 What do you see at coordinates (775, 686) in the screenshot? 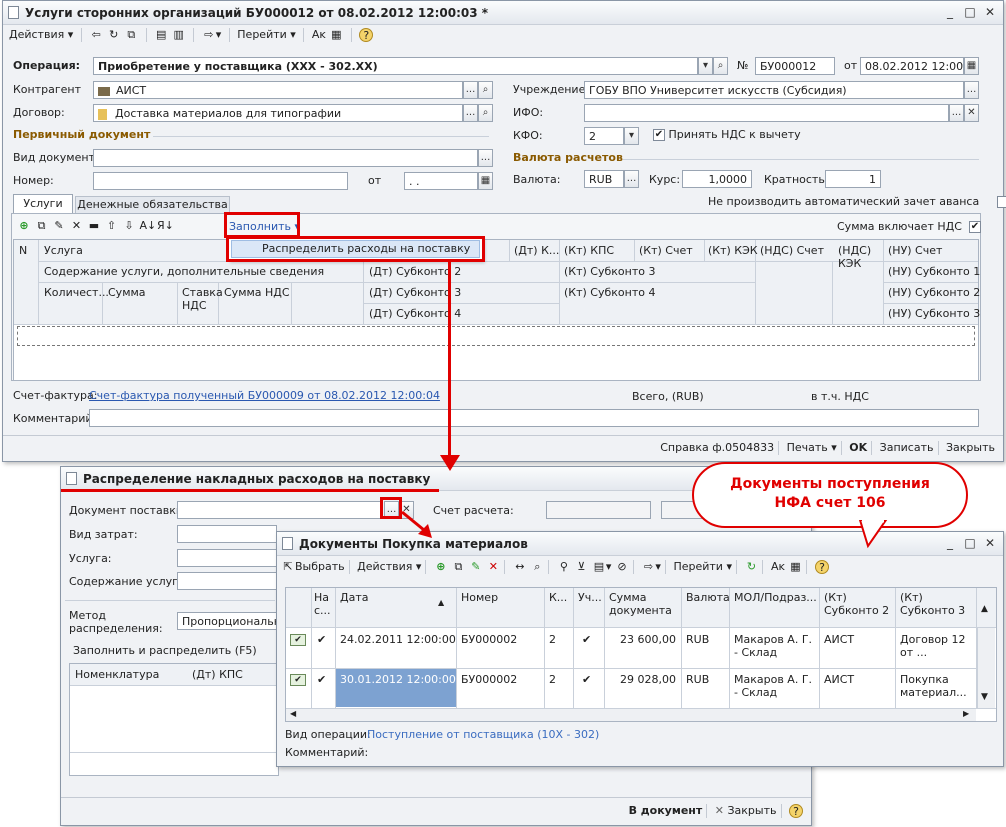
I see `table-row-1-mol: Макаров А. Г. - Склад` at bounding box center [775, 686].